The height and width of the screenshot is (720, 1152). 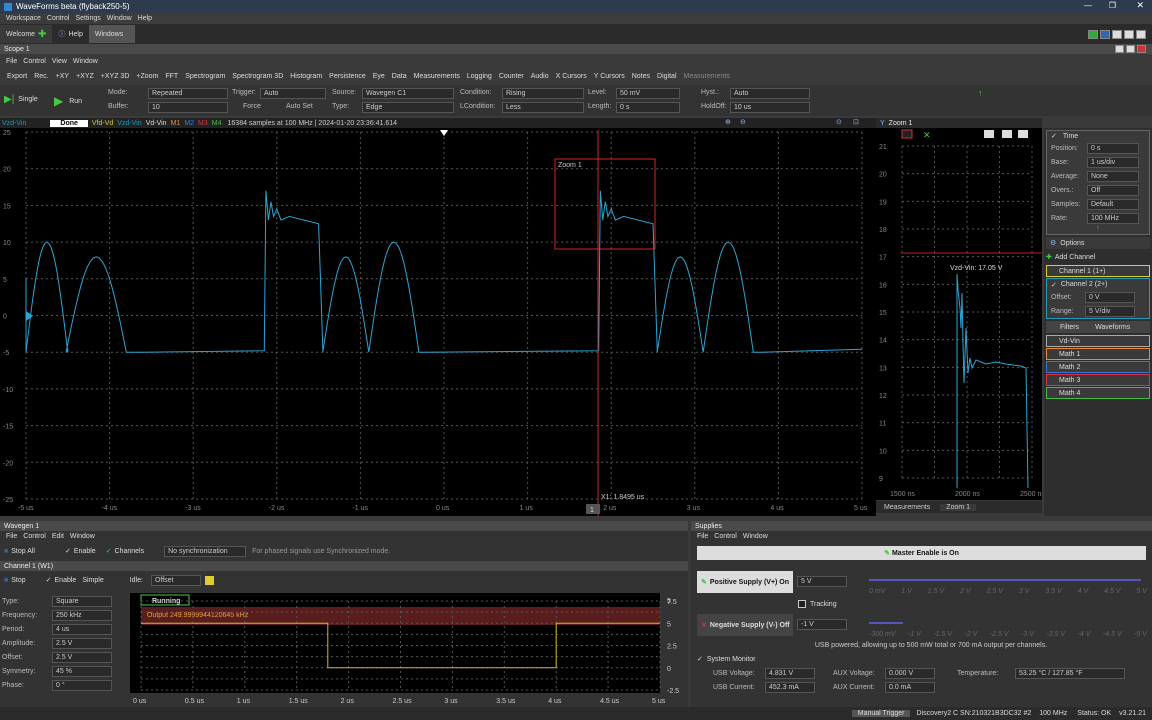 What do you see at coordinates (408, 93) in the screenshot?
I see `source-select: Wavegen C1` at bounding box center [408, 93].